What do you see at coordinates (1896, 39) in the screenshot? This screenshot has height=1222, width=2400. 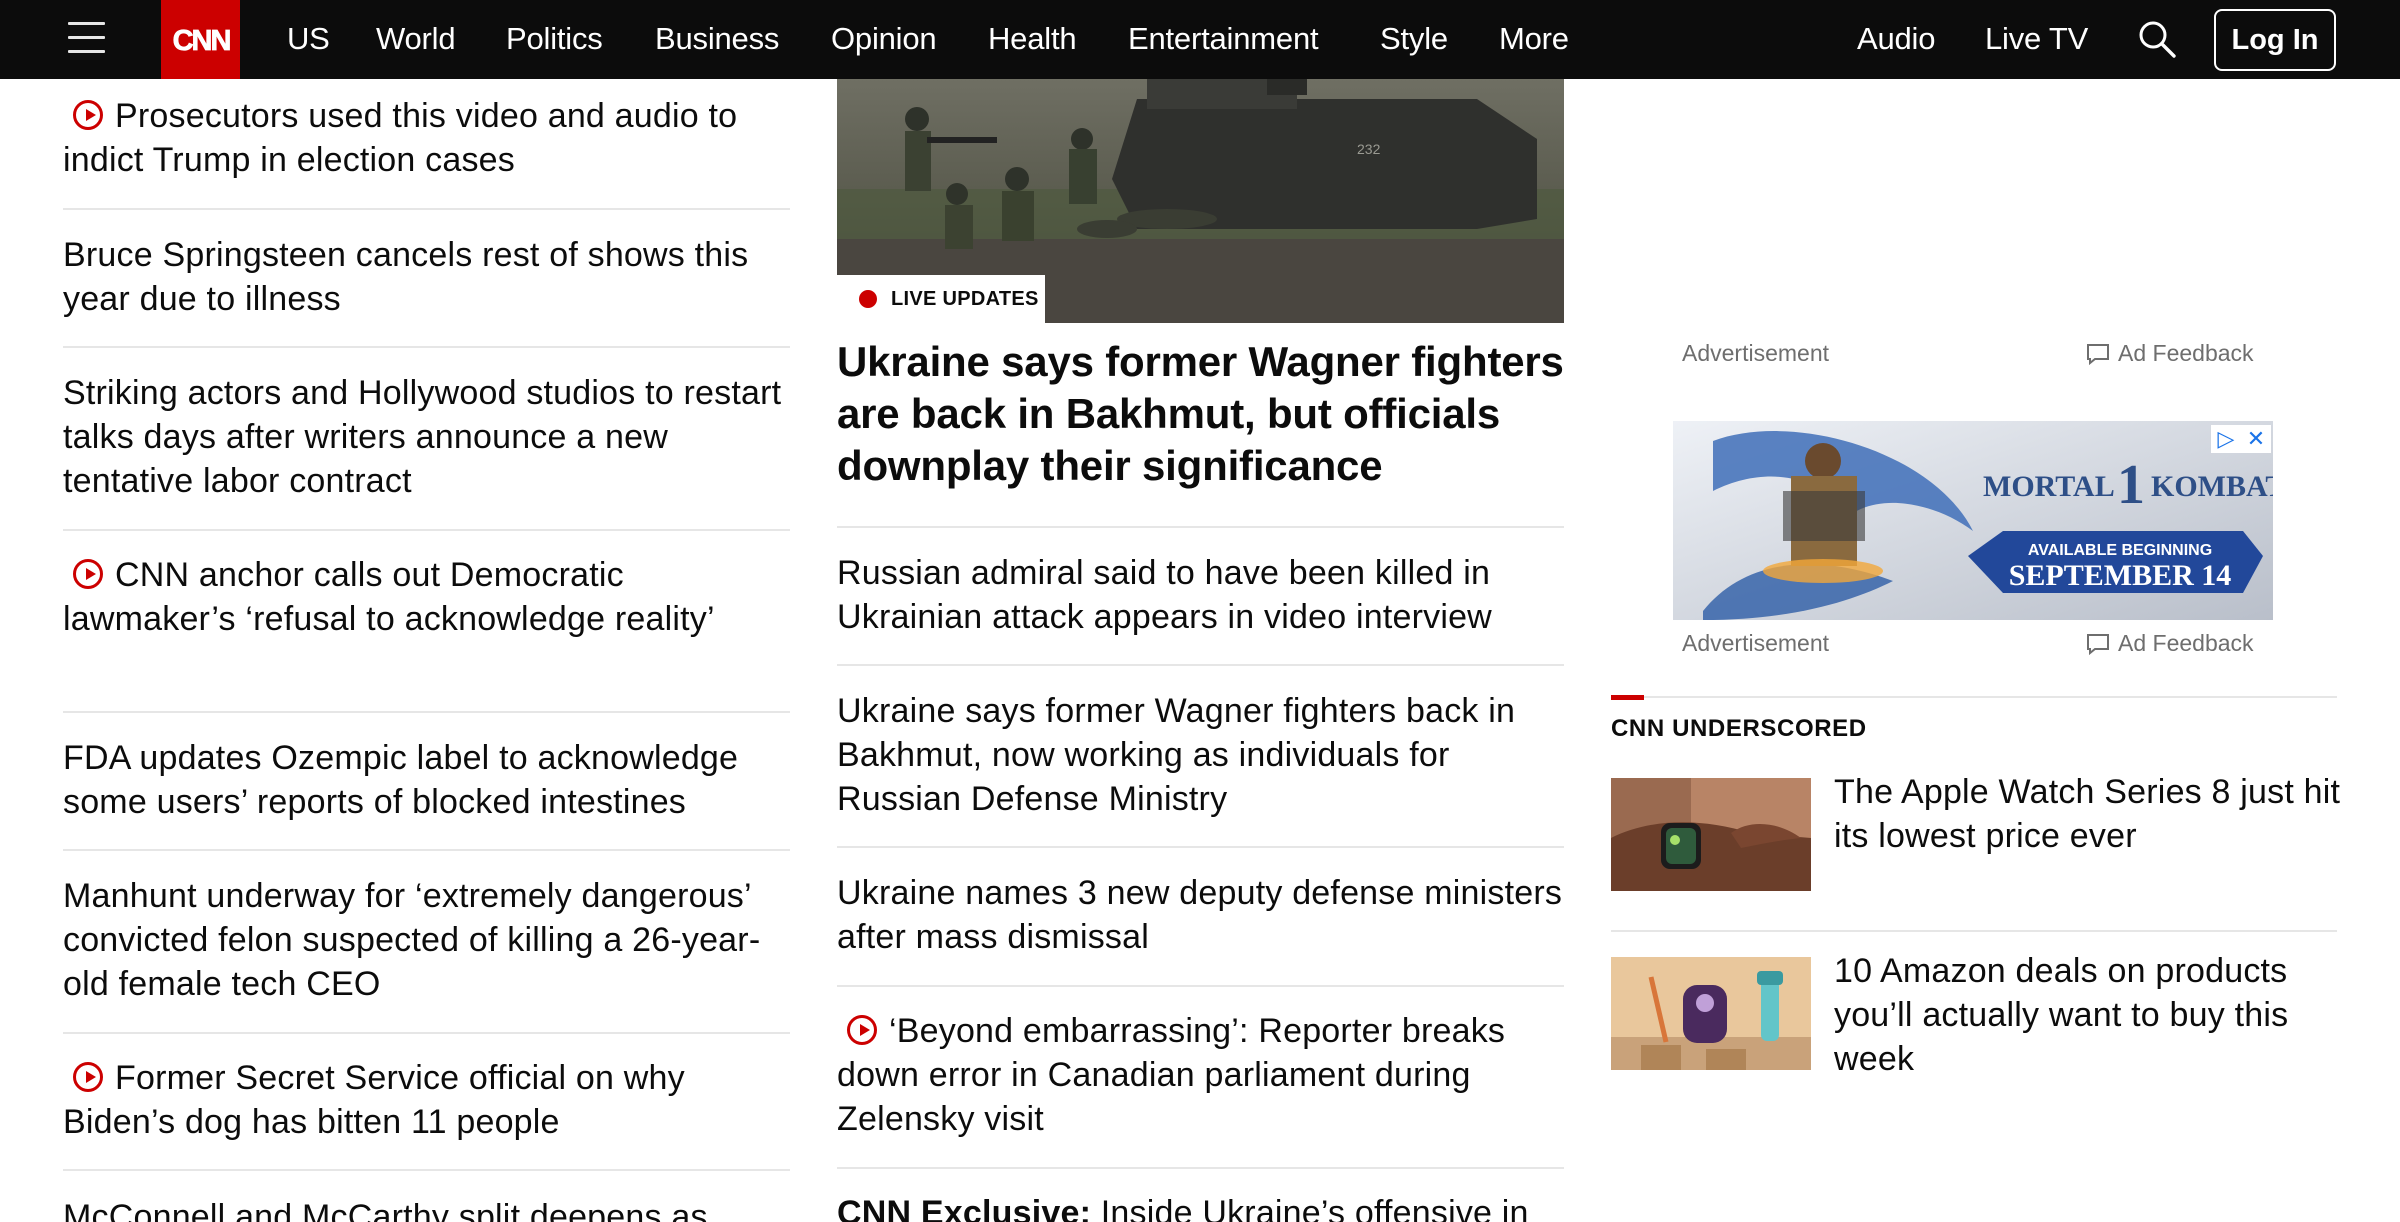 I see `nav-audio: Audio` at bounding box center [1896, 39].